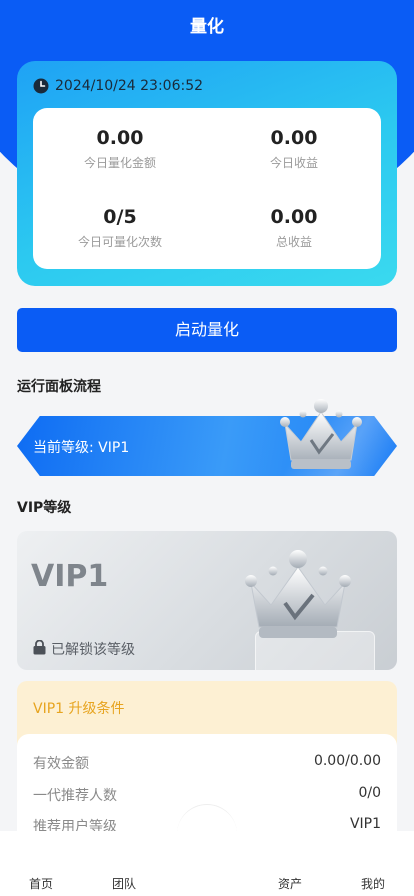  I want to click on tab-home: 首页, so click(41, 883).